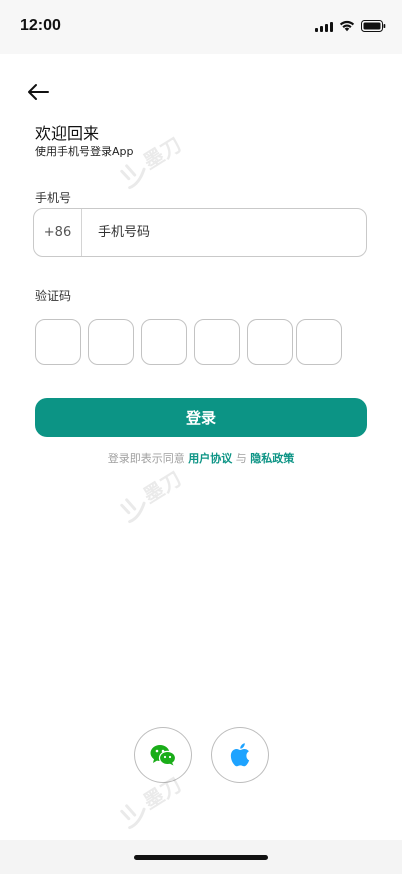  Describe the element at coordinates (224, 232) in the screenshot. I see `phone-input` at that location.